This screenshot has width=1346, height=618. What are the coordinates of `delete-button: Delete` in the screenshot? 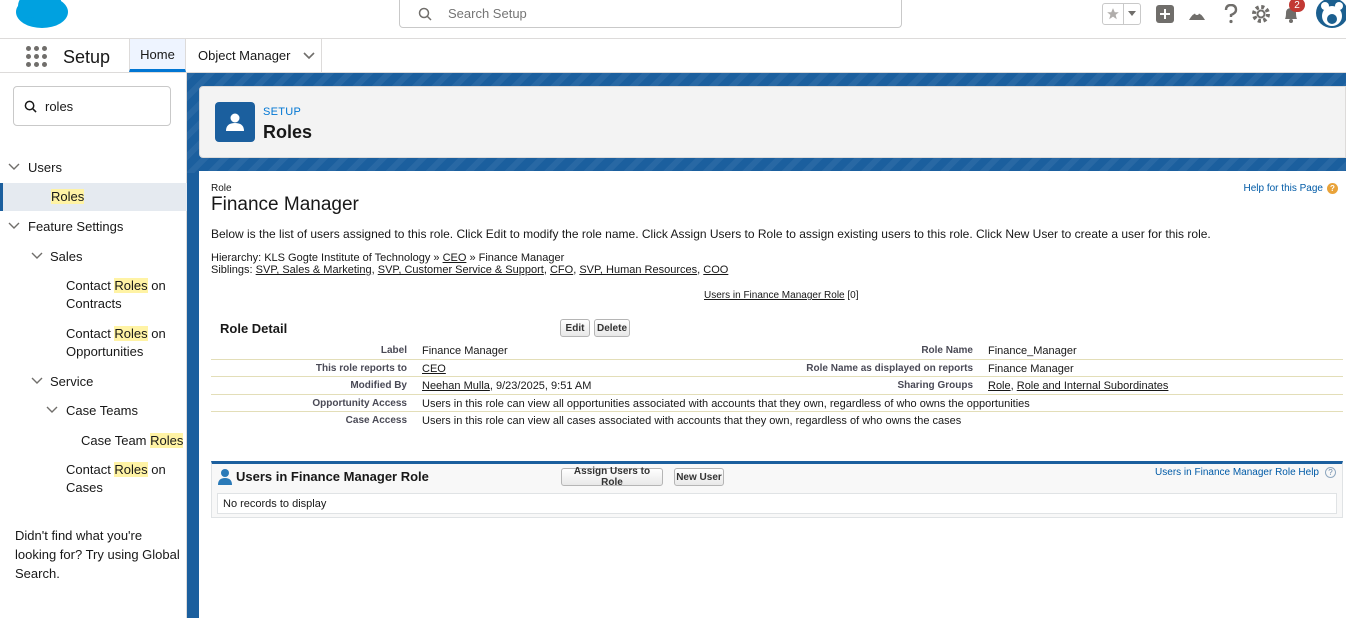 It's located at (612, 328).